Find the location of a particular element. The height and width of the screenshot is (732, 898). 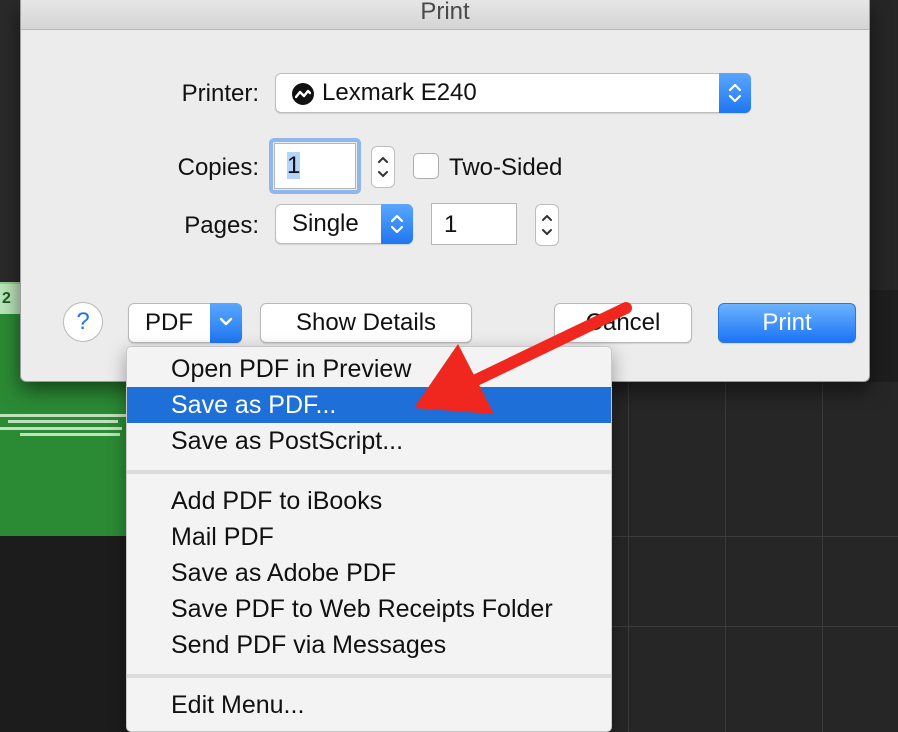

menu-item-send-pdf-via-messages: Send PDF via Messages is located at coordinates (369, 645).